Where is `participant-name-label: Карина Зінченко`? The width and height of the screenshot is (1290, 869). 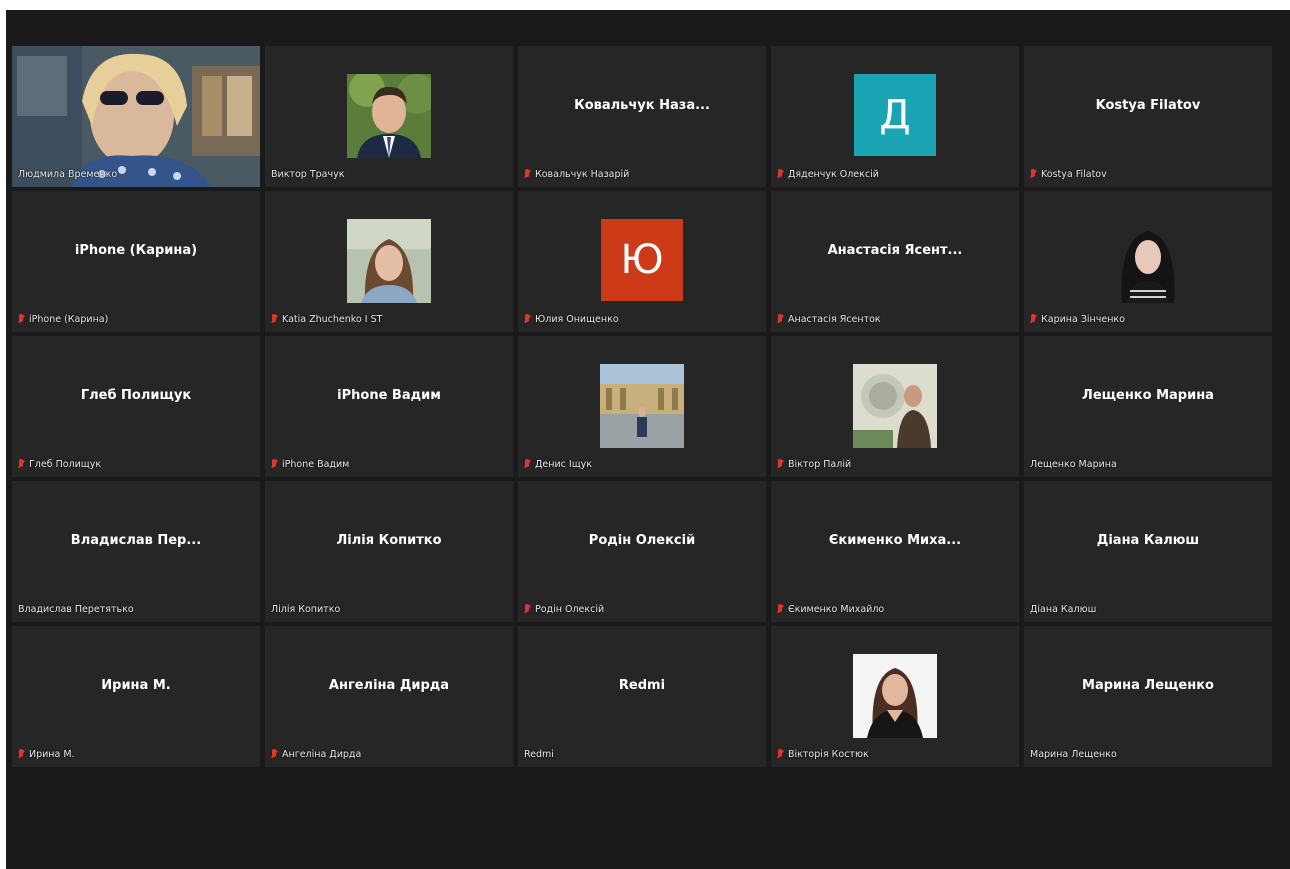 participant-name-label: Карина Зінченко is located at coordinates (1077, 319).